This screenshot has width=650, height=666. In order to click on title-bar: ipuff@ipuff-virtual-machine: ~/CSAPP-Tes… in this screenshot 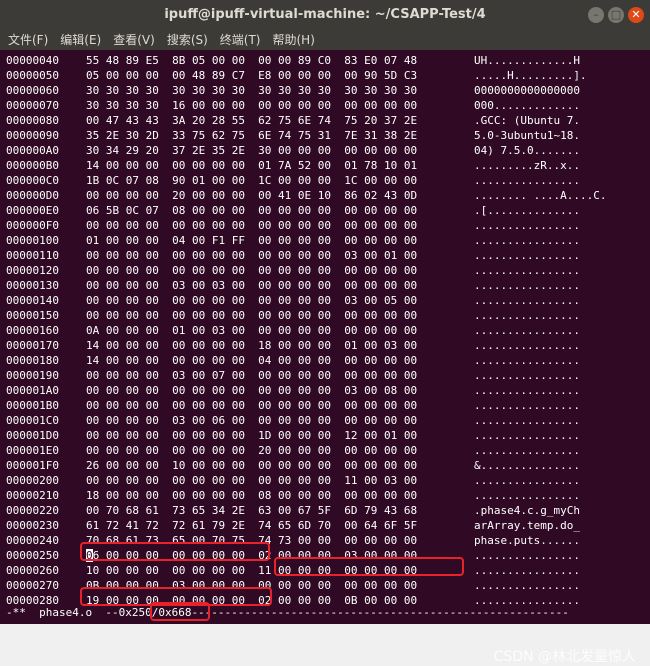, I will do `click(325, 15)`.